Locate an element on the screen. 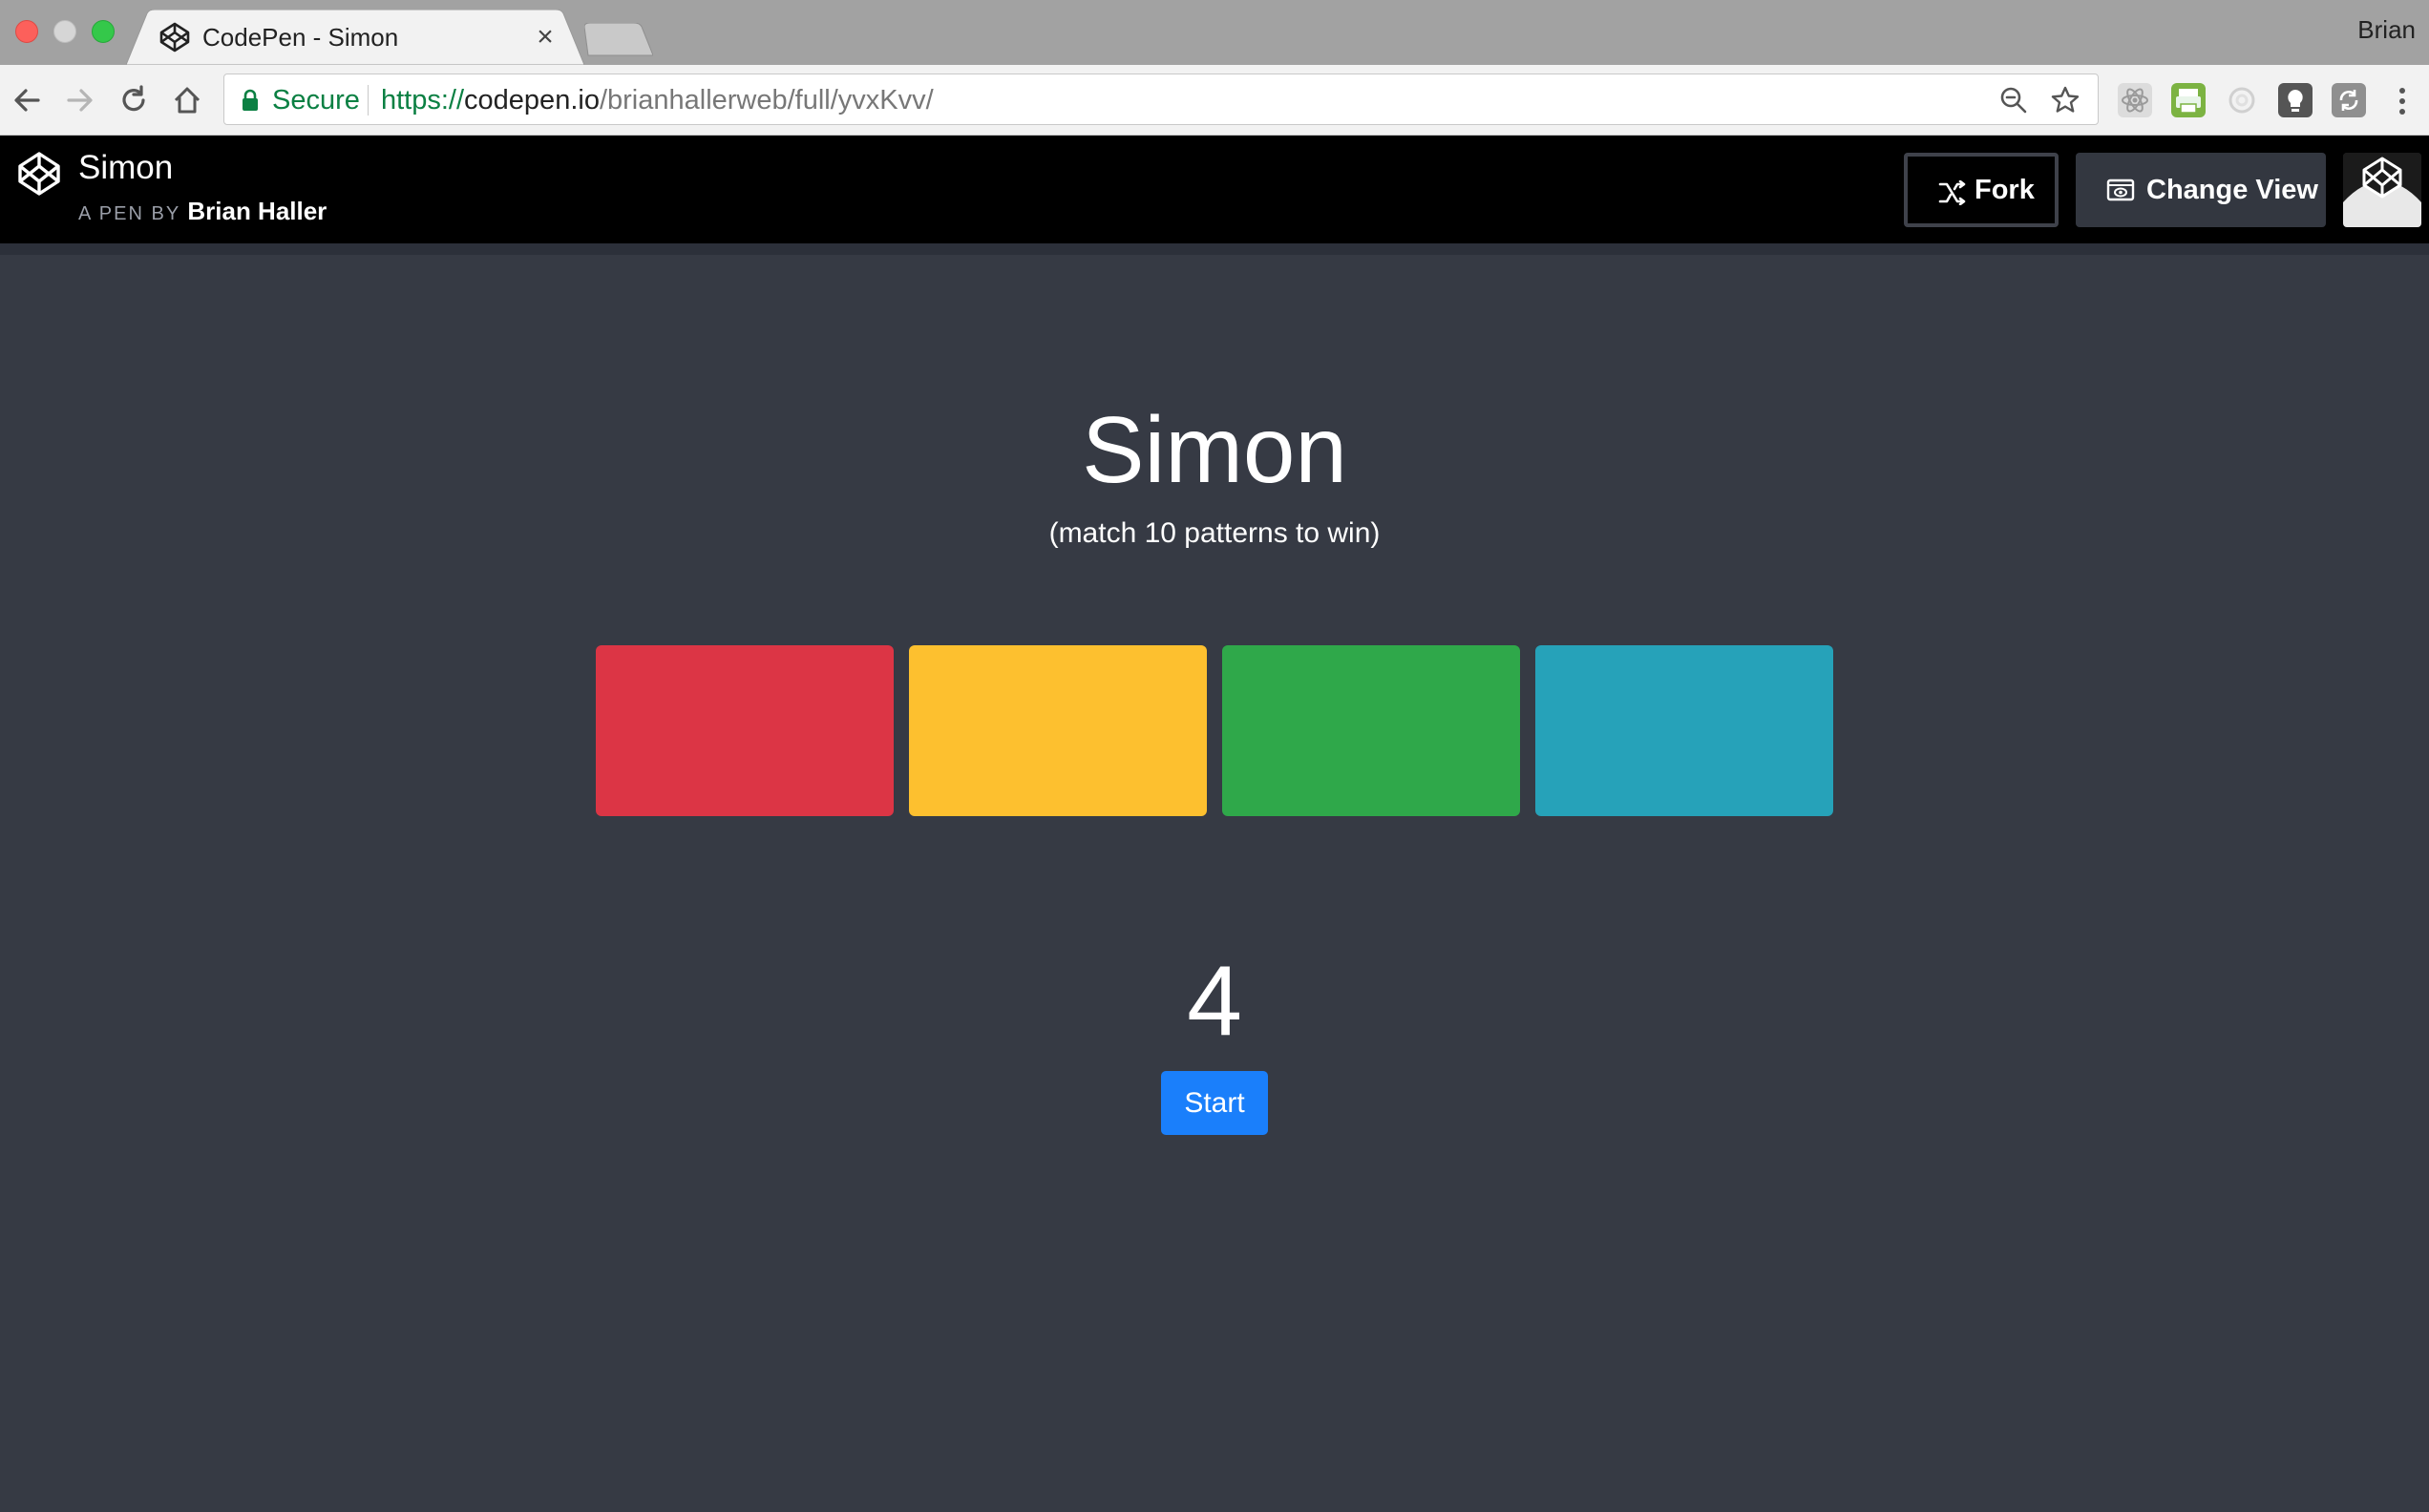 This screenshot has height=1512, width=2429. codepen-favicon-icon is located at coordinates (175, 37).